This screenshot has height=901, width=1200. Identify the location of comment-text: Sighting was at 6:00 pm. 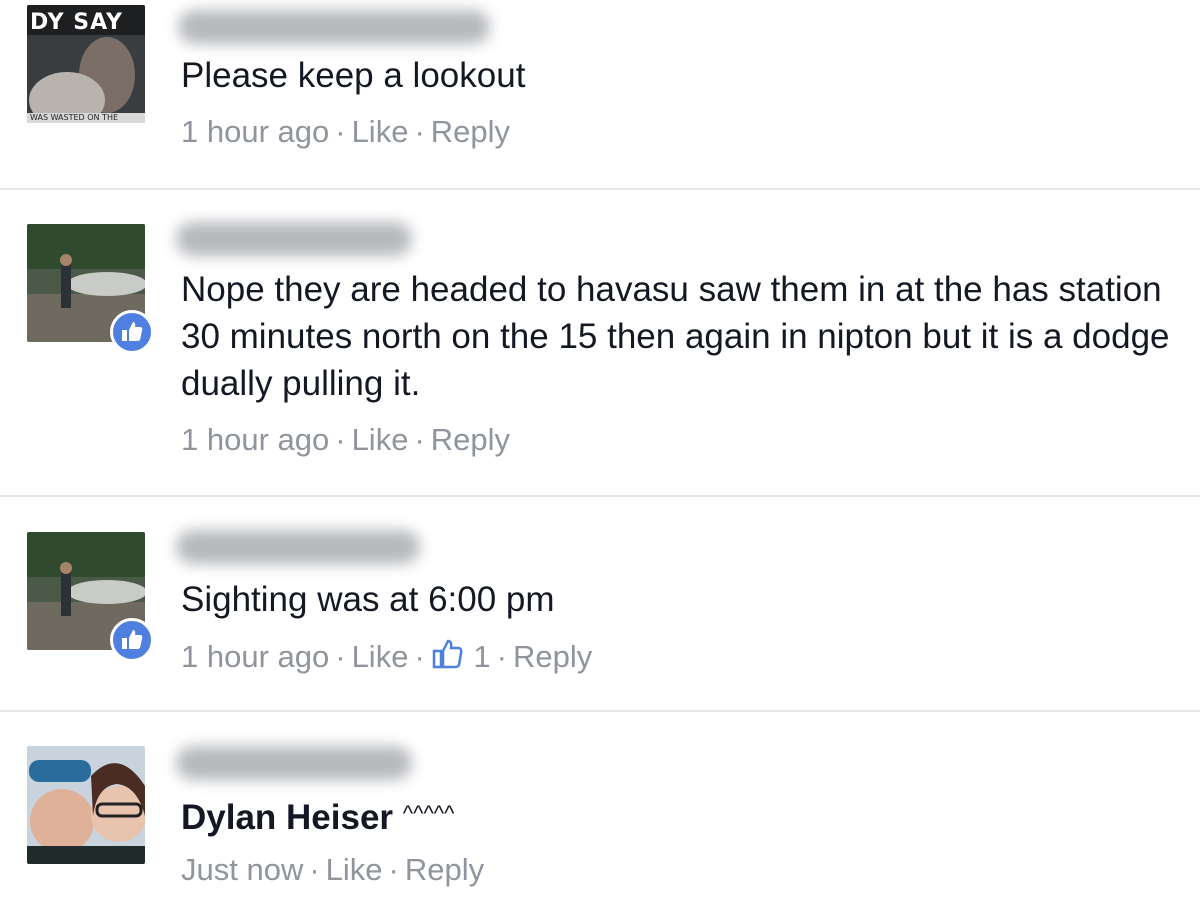
(368, 599).